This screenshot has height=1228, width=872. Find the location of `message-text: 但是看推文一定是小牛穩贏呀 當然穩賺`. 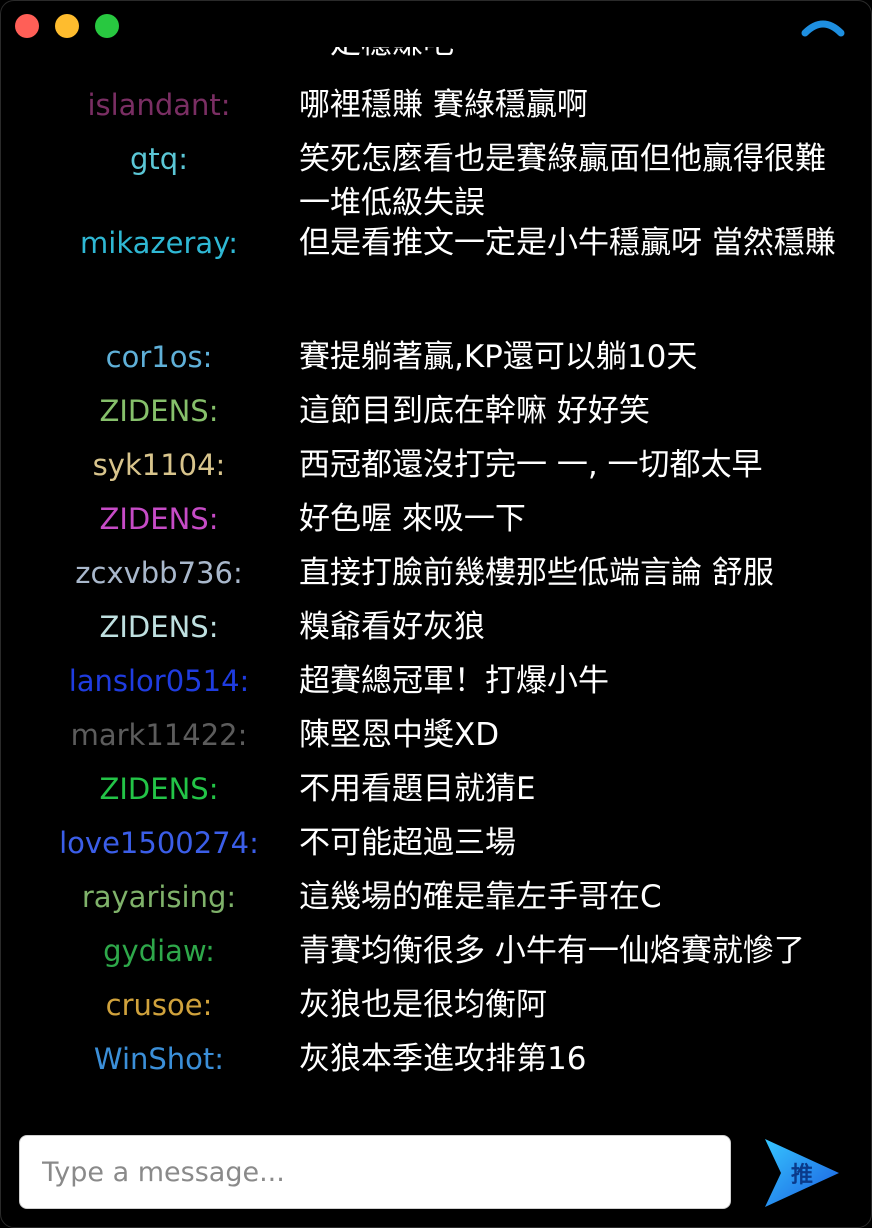

message-text: 但是看推文一定是小牛穩贏呀 當然穩賺 is located at coordinates (567, 243).